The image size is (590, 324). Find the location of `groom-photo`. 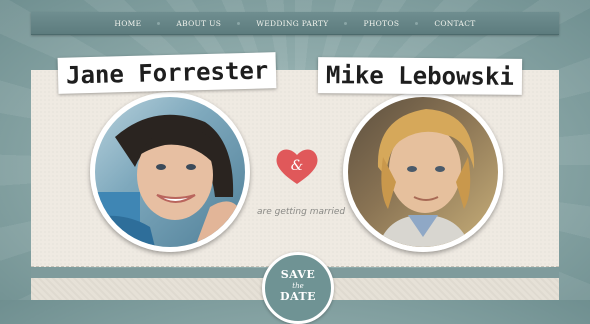

groom-photo is located at coordinates (423, 172).